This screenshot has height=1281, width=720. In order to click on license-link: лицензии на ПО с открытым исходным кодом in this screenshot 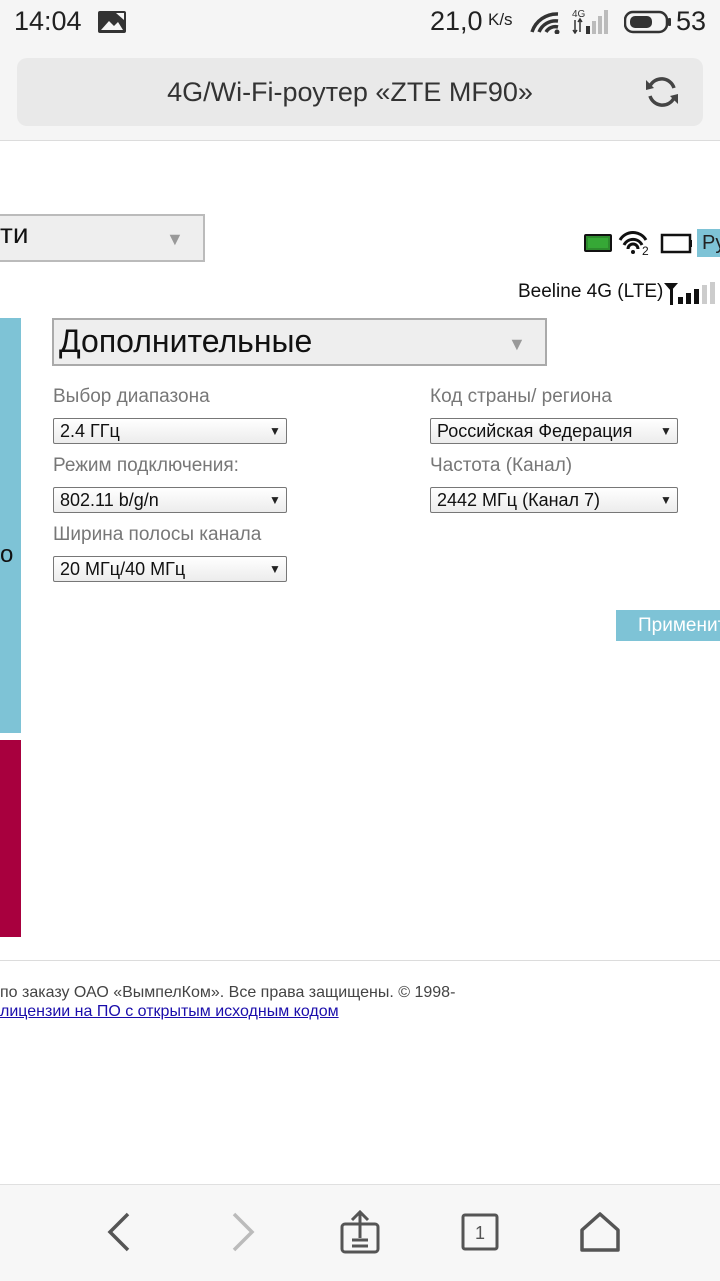, I will do `click(169, 1012)`.